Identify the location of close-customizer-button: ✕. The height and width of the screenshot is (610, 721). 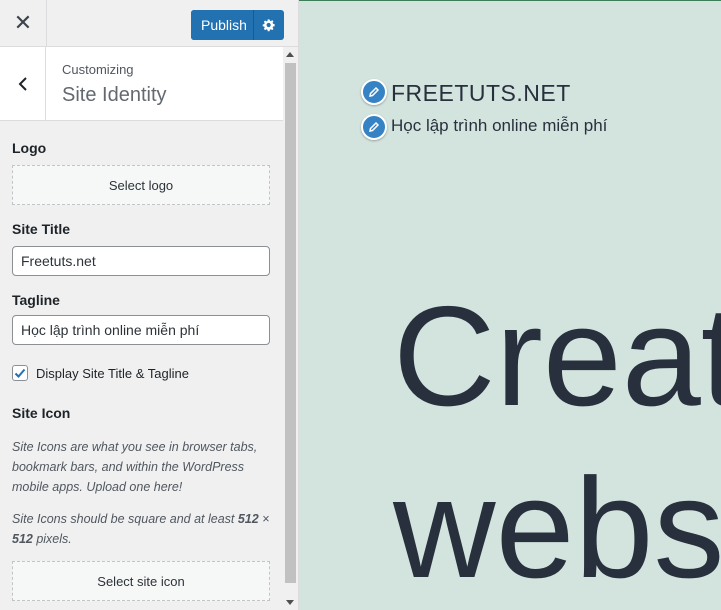
(23, 23).